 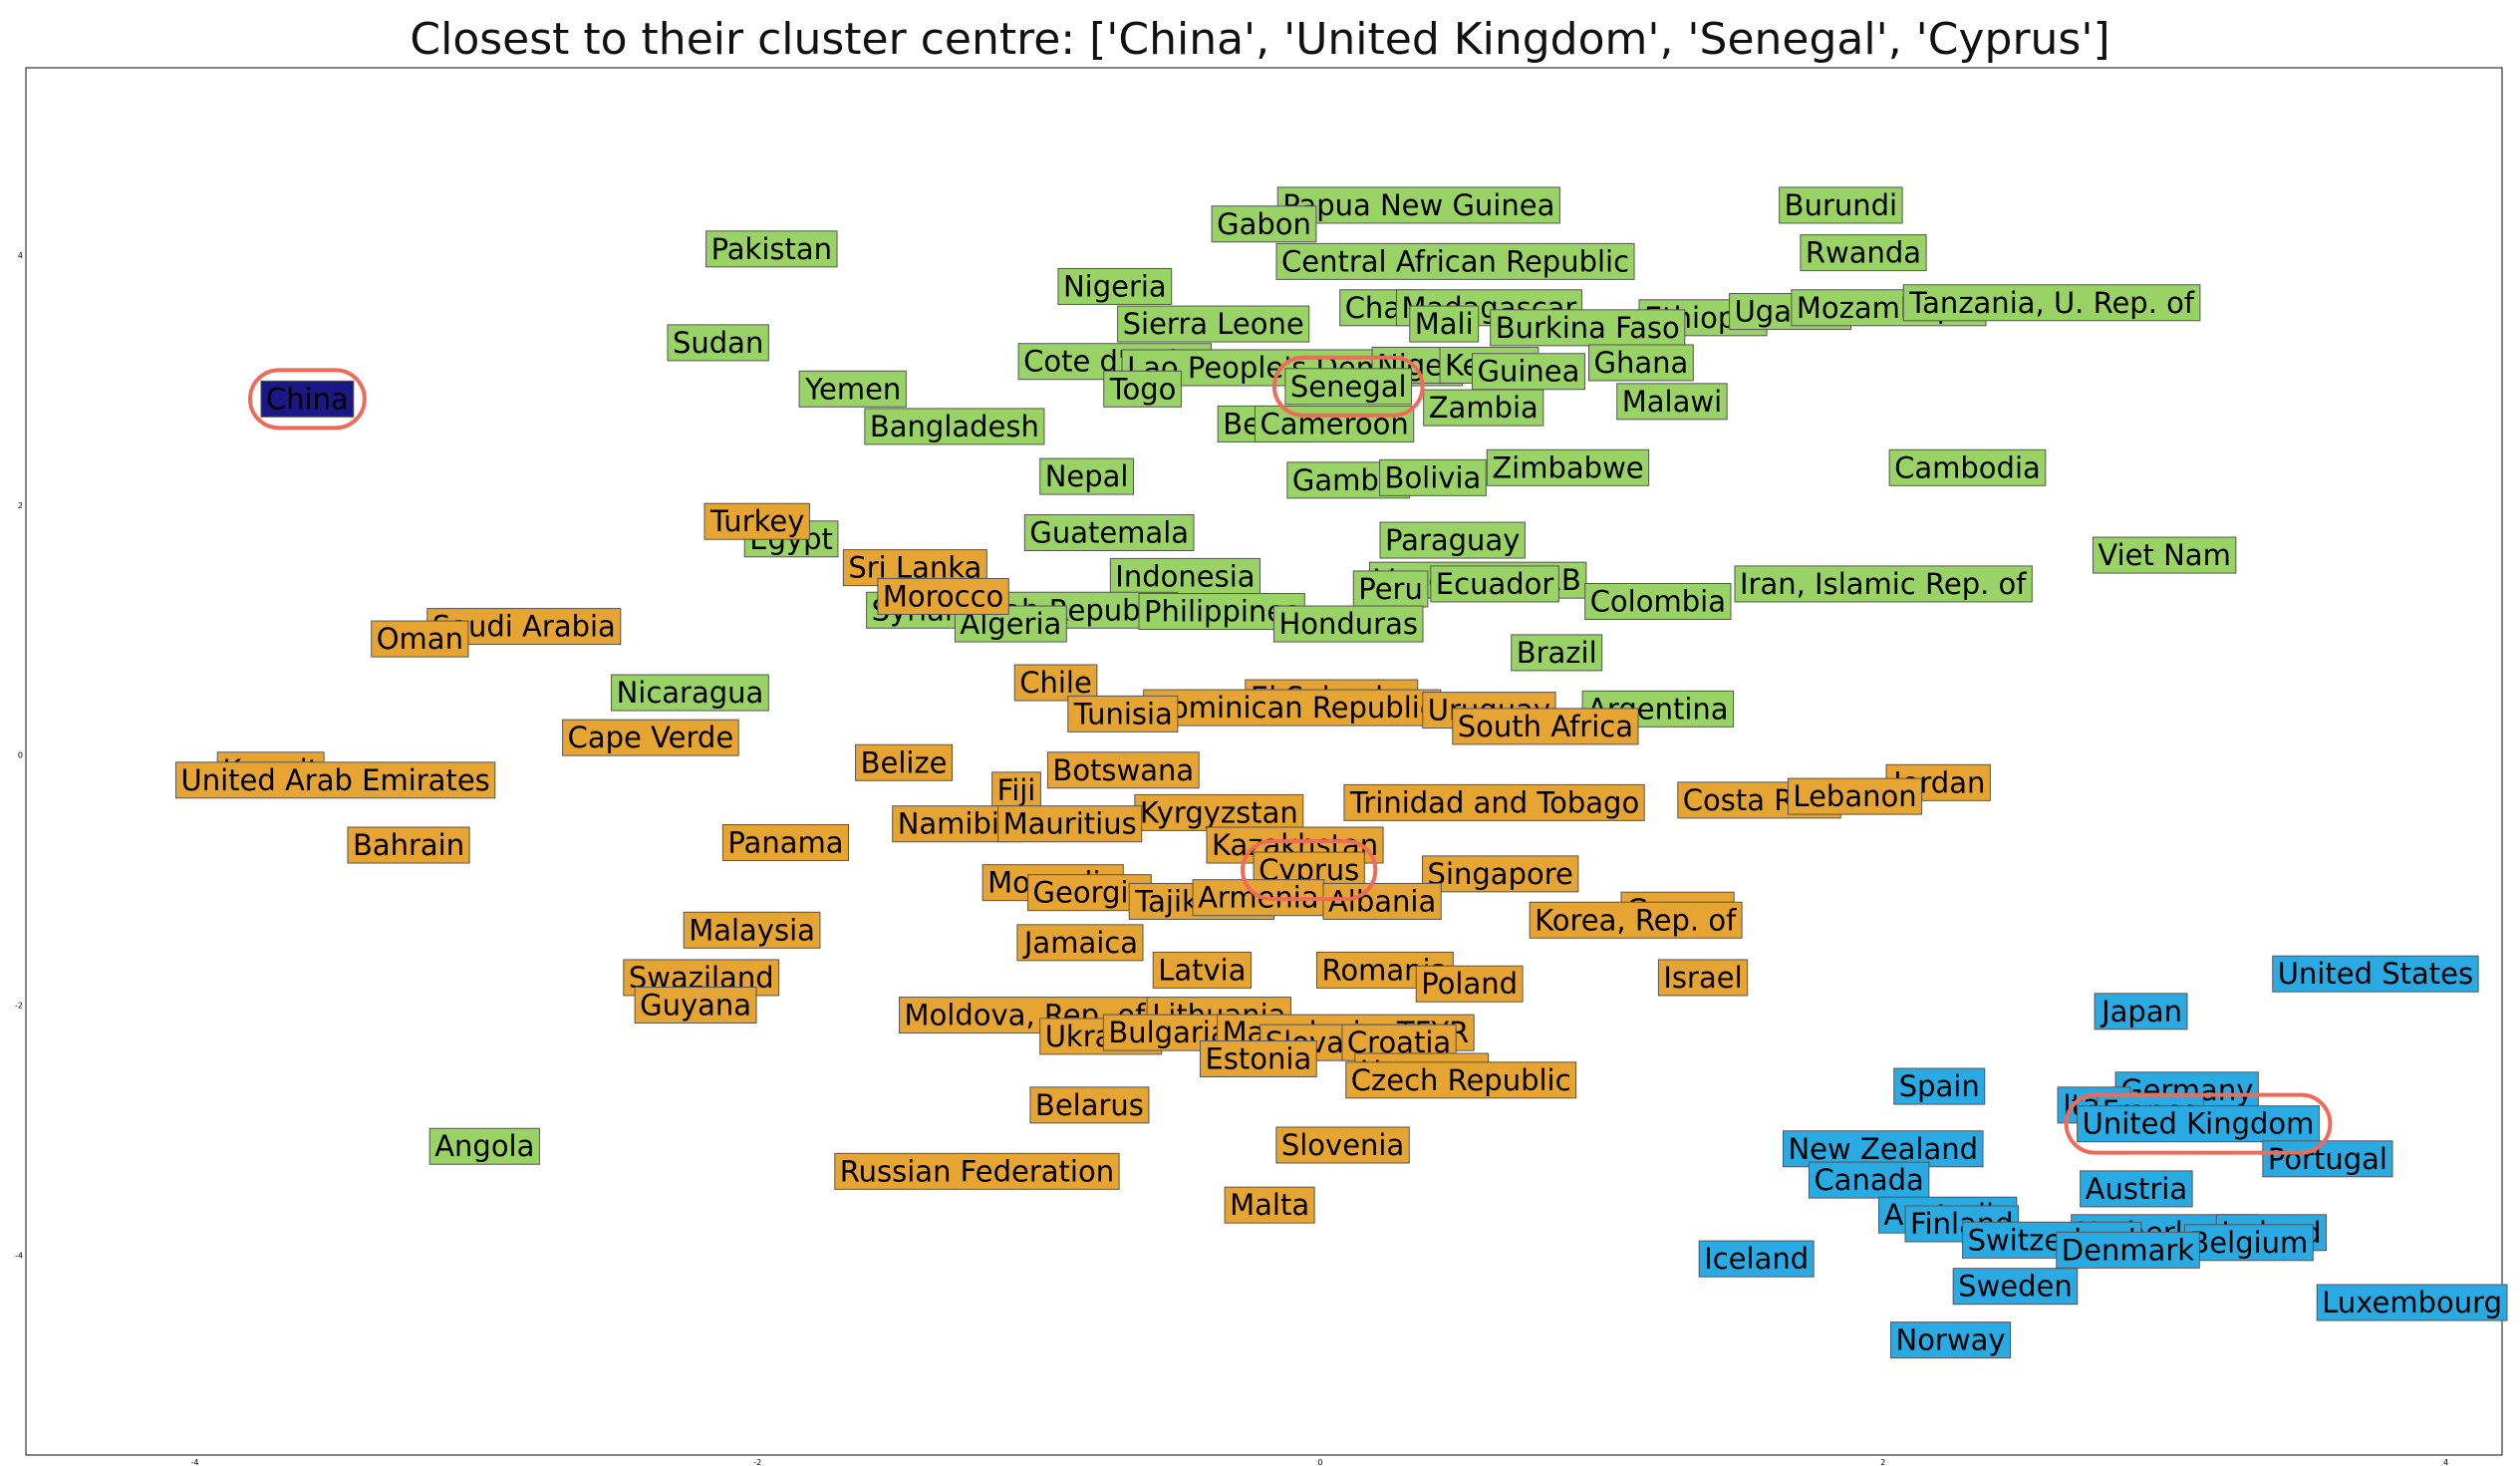 I want to click on point-turkey: Turkey, so click(x=756, y=521).